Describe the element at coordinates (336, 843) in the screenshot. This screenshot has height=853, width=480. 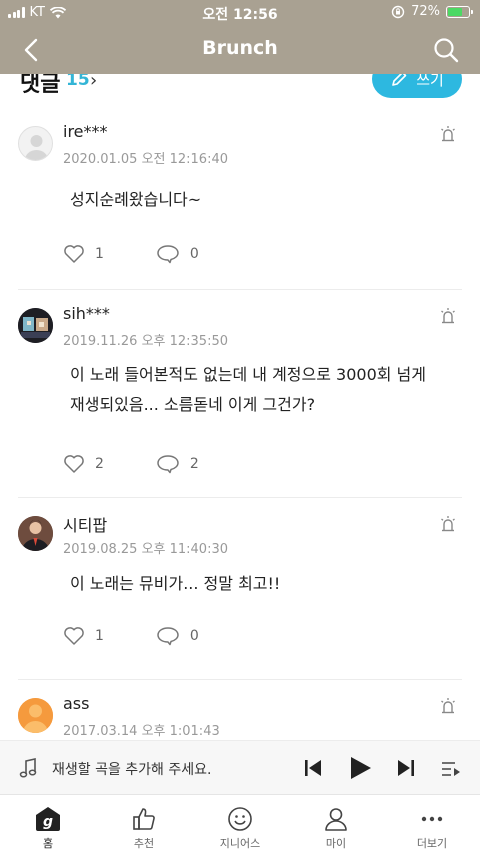
I see `tab-label: 마이` at that location.